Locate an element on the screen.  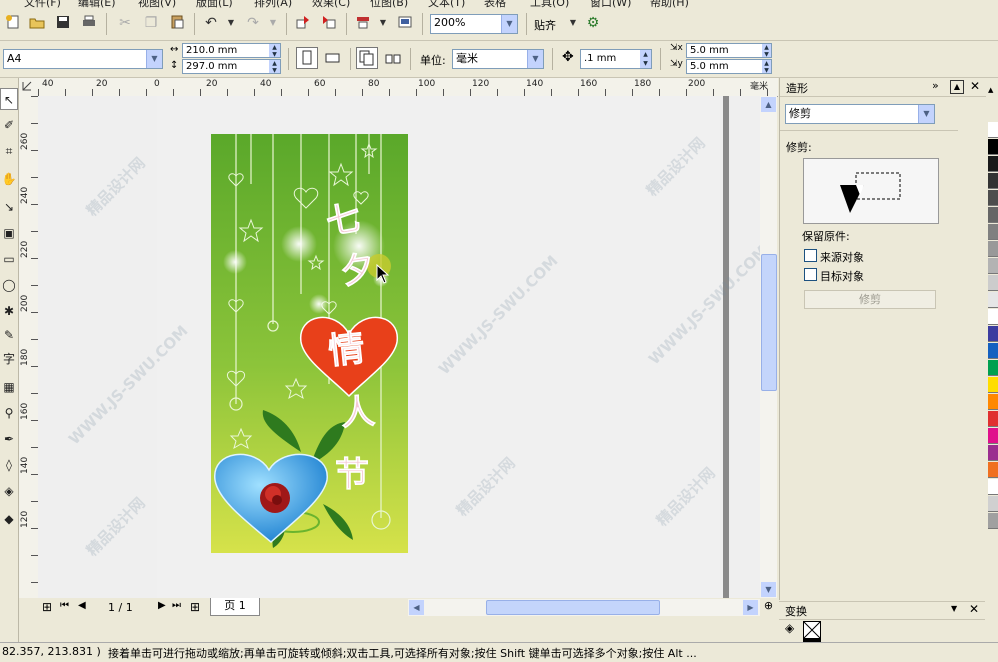
last-page-icon: ⏭ is located at coordinates (176, 605).